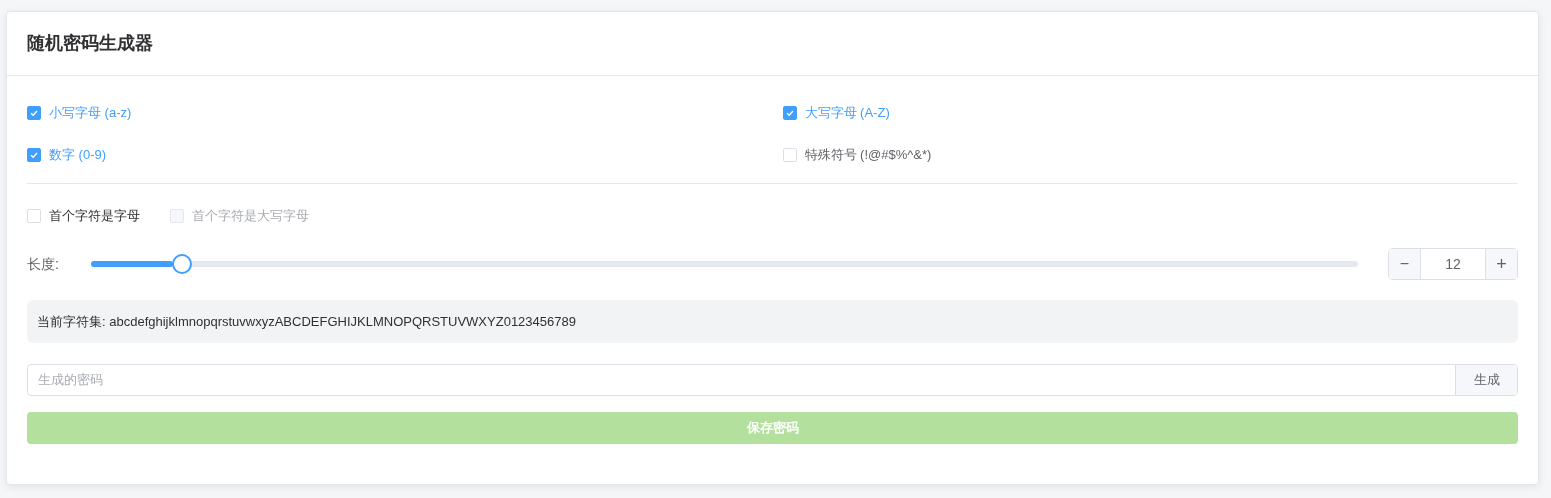 This screenshot has width=1551, height=498. Describe the element at coordinates (724, 264) in the screenshot. I see `length-slider` at that location.